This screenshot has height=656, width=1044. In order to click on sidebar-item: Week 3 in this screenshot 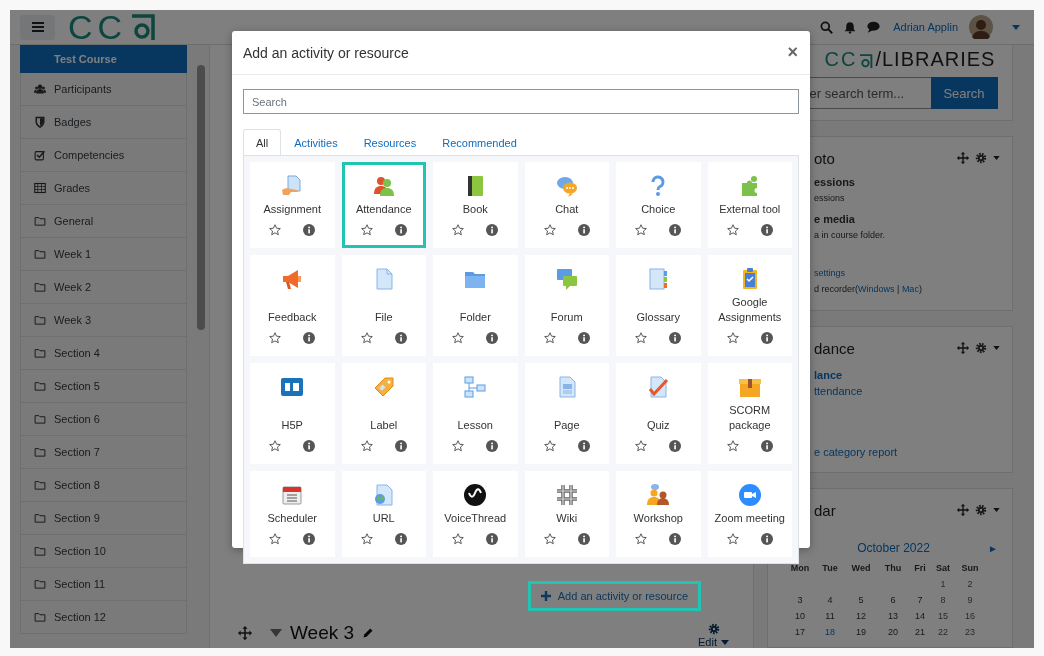, I will do `click(103, 320)`.